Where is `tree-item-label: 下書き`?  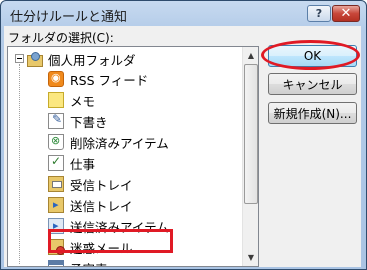 tree-item-label: 下書き is located at coordinates (89, 122).